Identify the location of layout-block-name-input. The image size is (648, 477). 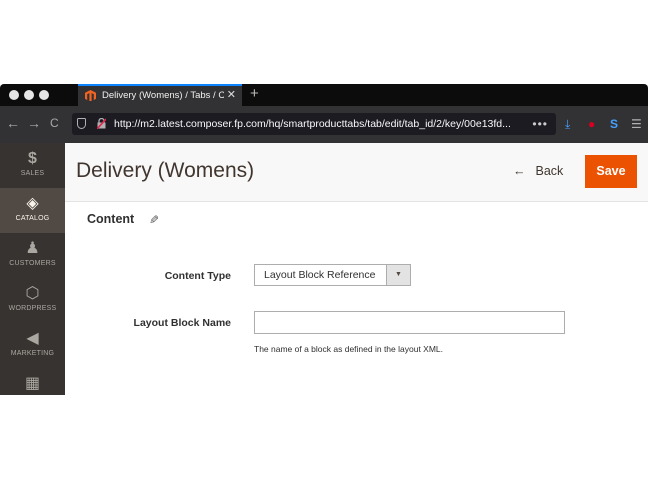
(409, 322).